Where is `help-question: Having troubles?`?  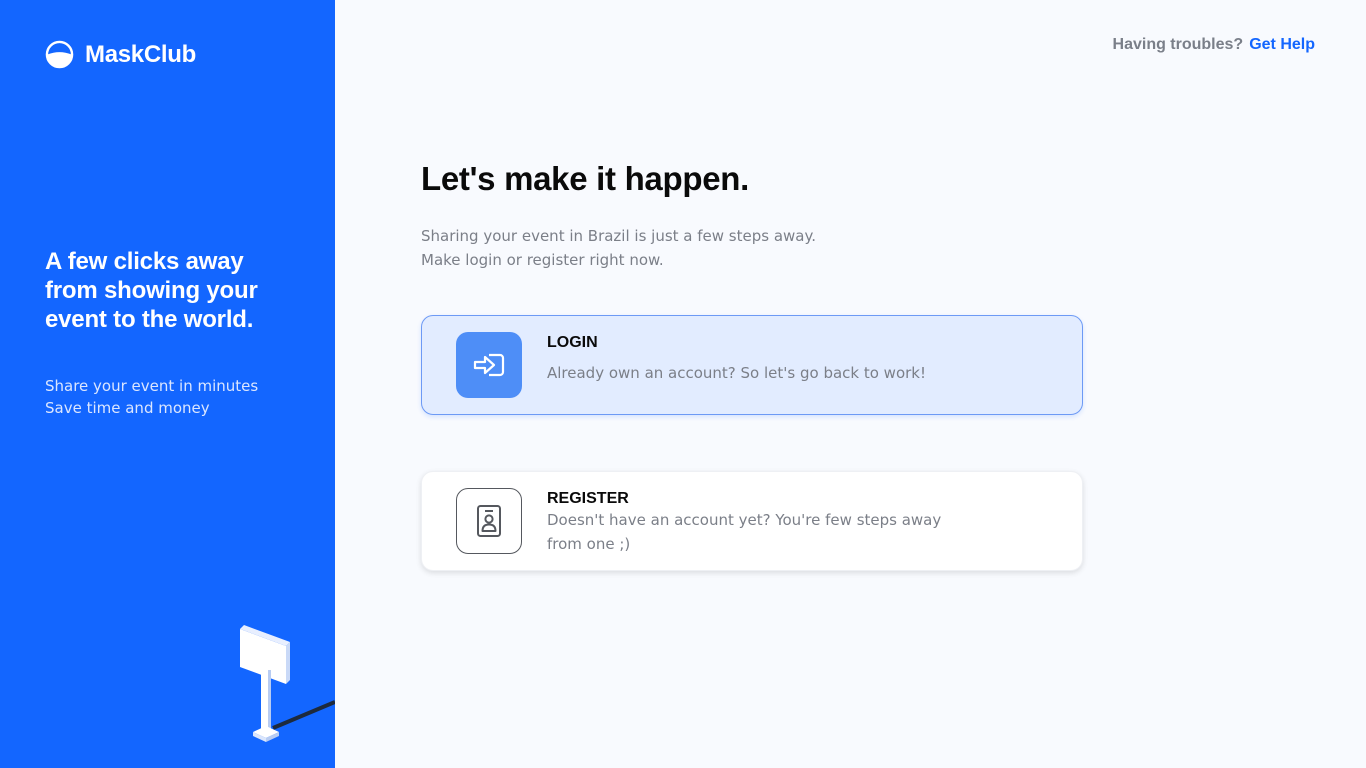 help-question: Having troubles? is located at coordinates (1178, 44).